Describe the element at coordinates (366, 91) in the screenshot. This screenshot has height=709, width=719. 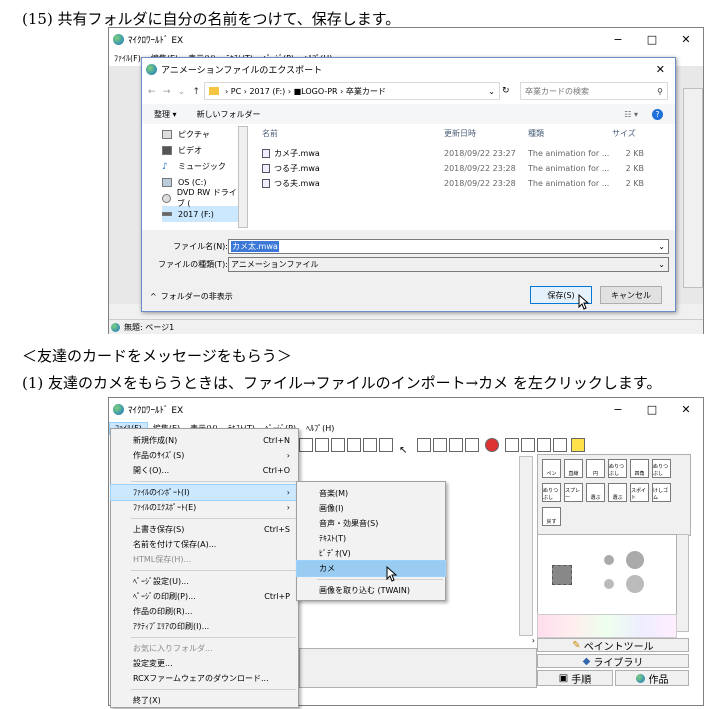
I see `breadcrumb-graduation: 卒業カード` at that location.